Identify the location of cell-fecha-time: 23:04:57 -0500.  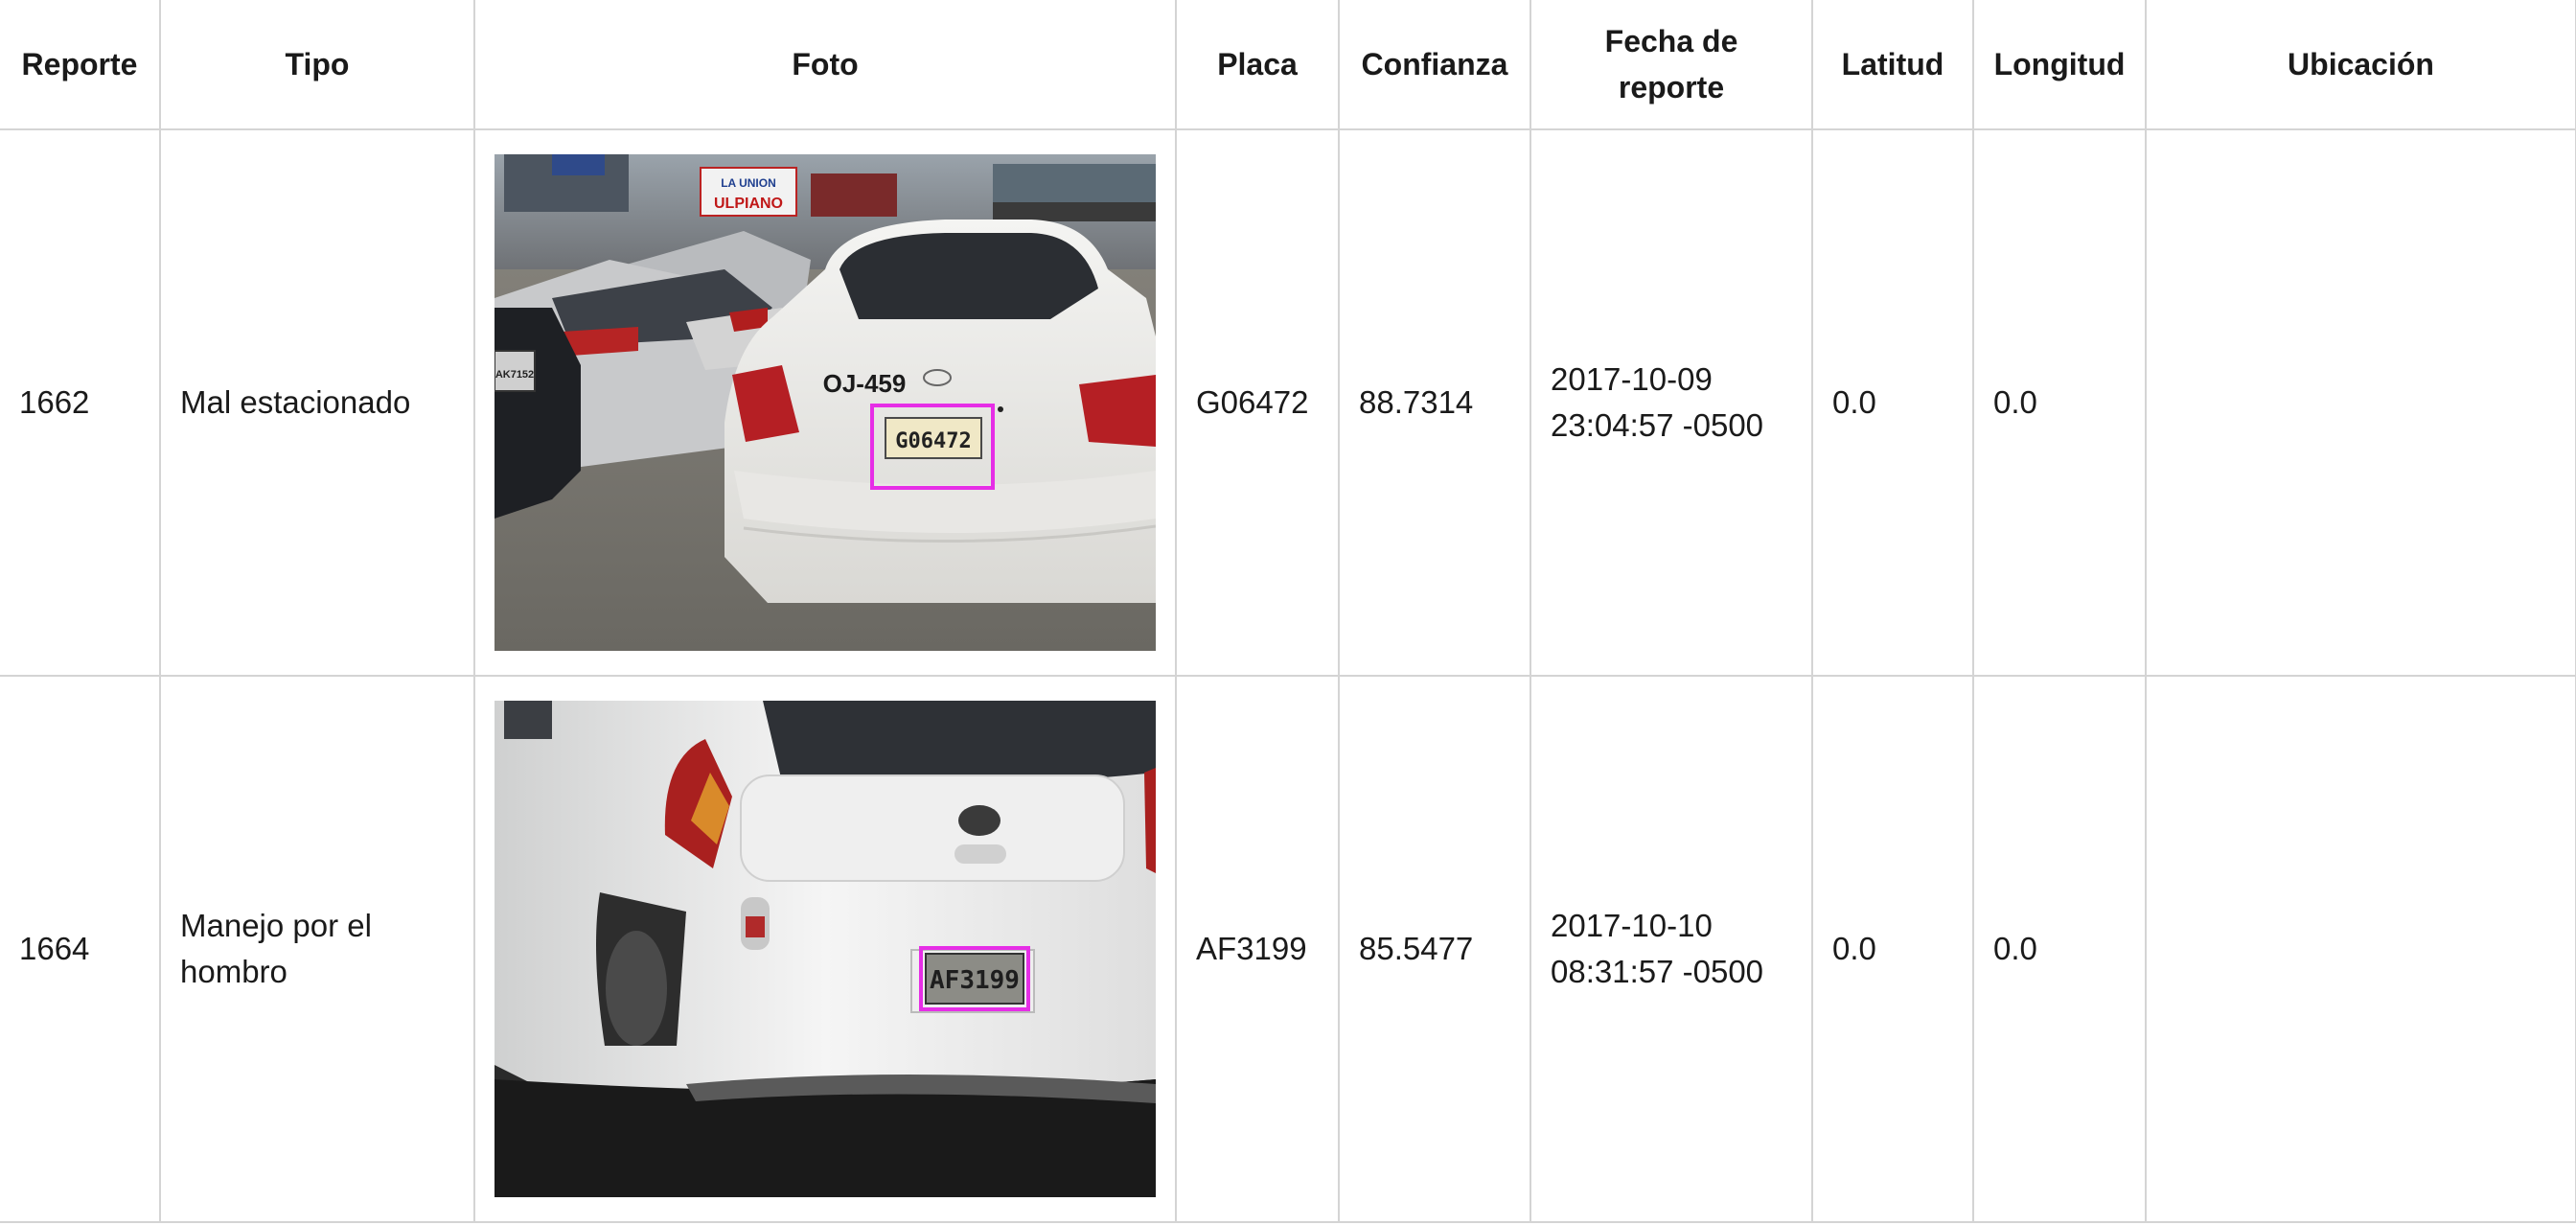
(1657, 425).